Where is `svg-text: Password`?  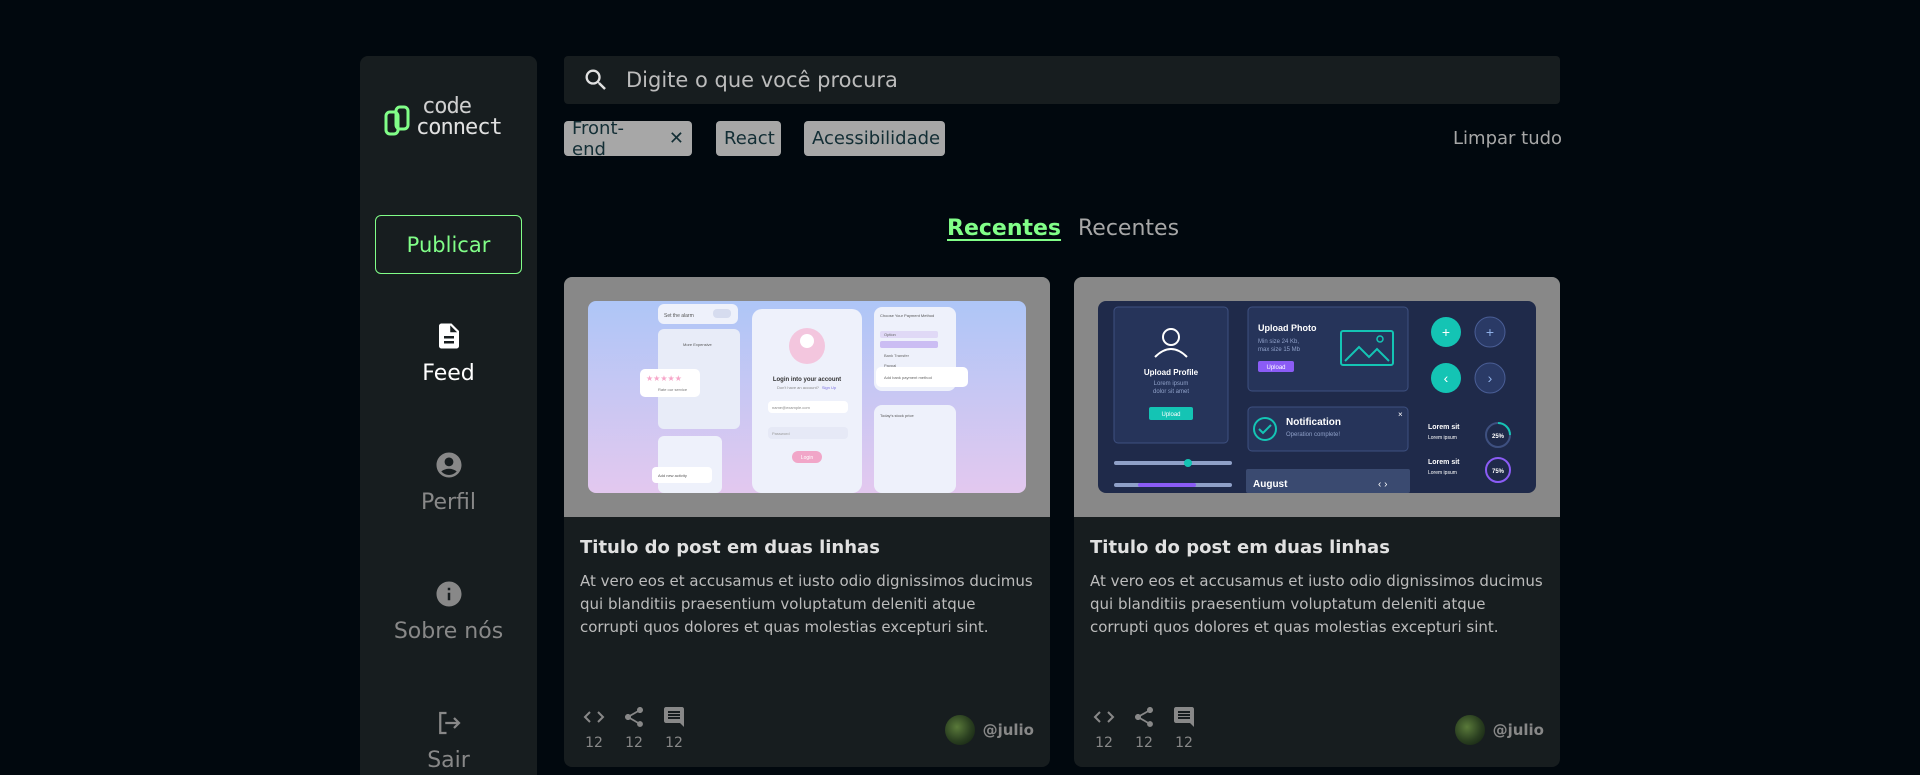 svg-text: Password is located at coordinates (781, 433).